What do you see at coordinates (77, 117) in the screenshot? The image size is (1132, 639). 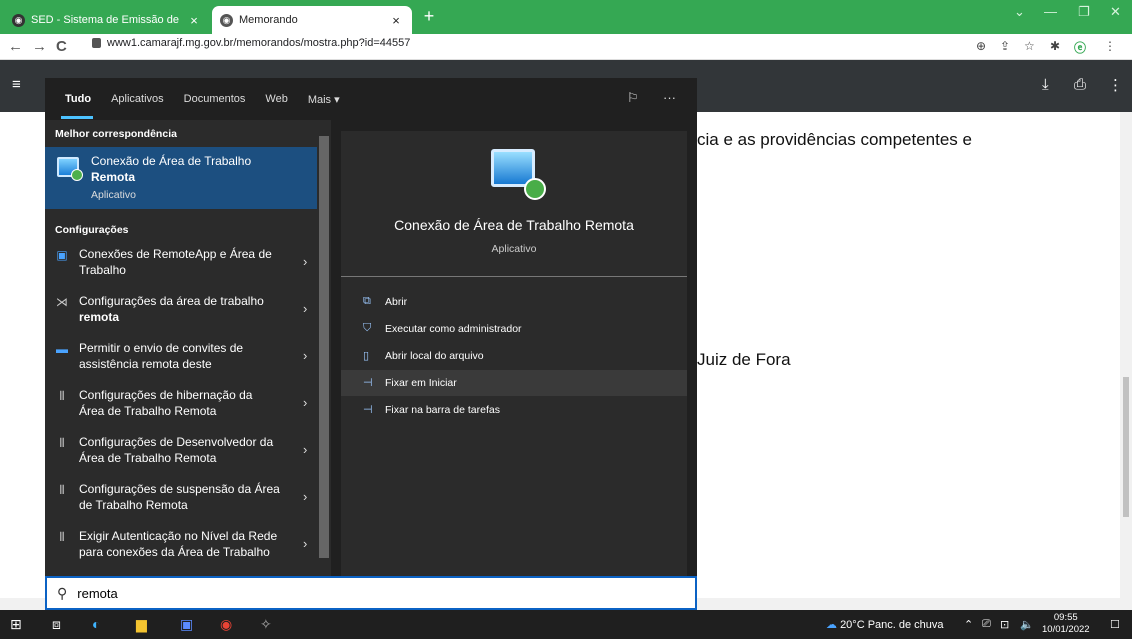 I see `active-tab-indicator` at bounding box center [77, 117].